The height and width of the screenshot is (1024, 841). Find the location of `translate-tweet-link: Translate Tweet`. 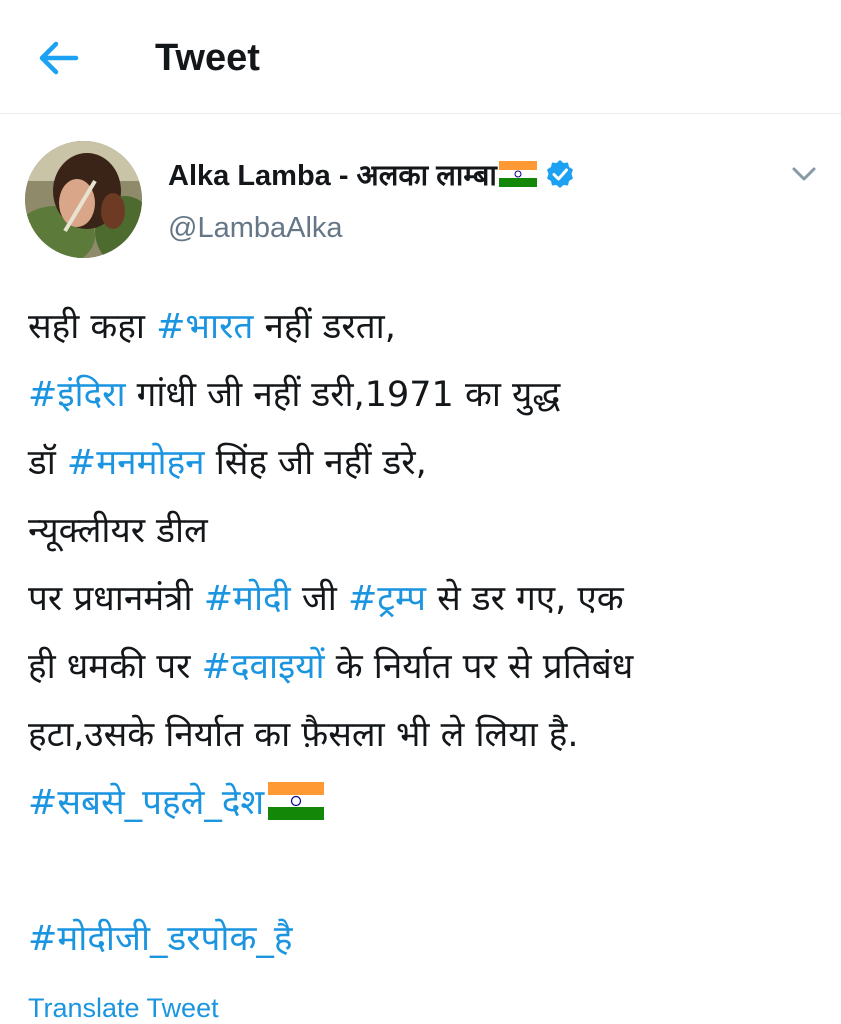

translate-tweet-link: Translate Tweet is located at coordinates (123, 1008).